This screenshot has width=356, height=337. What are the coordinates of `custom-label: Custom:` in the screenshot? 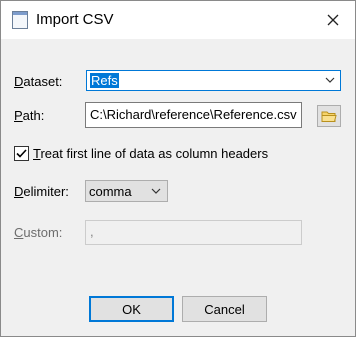 It's located at (38, 232).